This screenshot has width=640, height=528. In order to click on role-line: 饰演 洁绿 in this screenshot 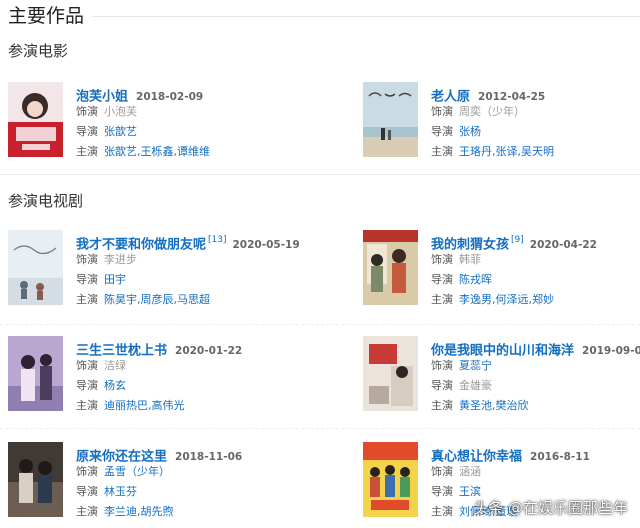, I will do `click(192, 366)`.